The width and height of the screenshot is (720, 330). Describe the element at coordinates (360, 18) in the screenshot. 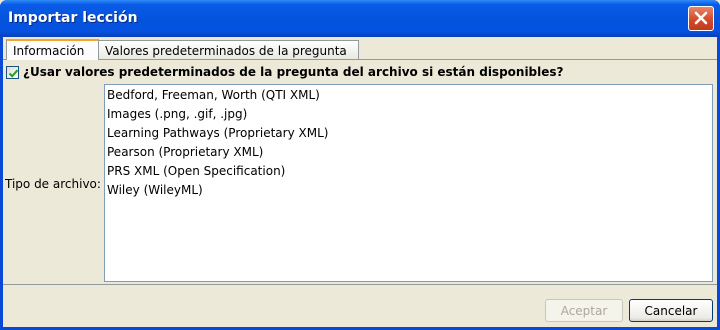

I see `title-bar: Importar lección` at that location.